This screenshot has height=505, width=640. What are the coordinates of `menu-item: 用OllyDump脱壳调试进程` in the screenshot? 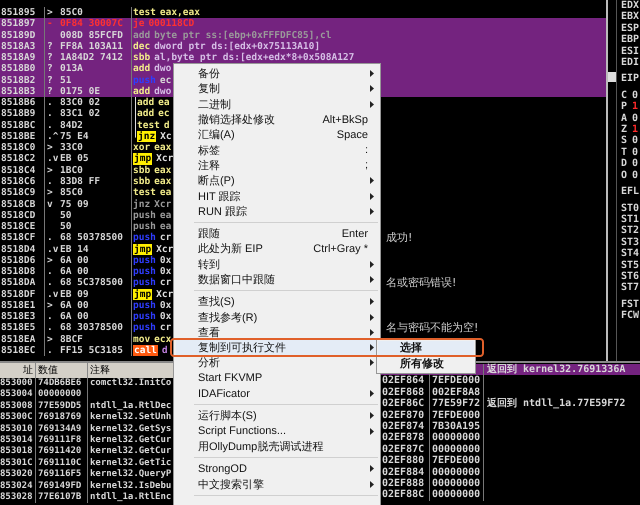 It's located at (277, 446).